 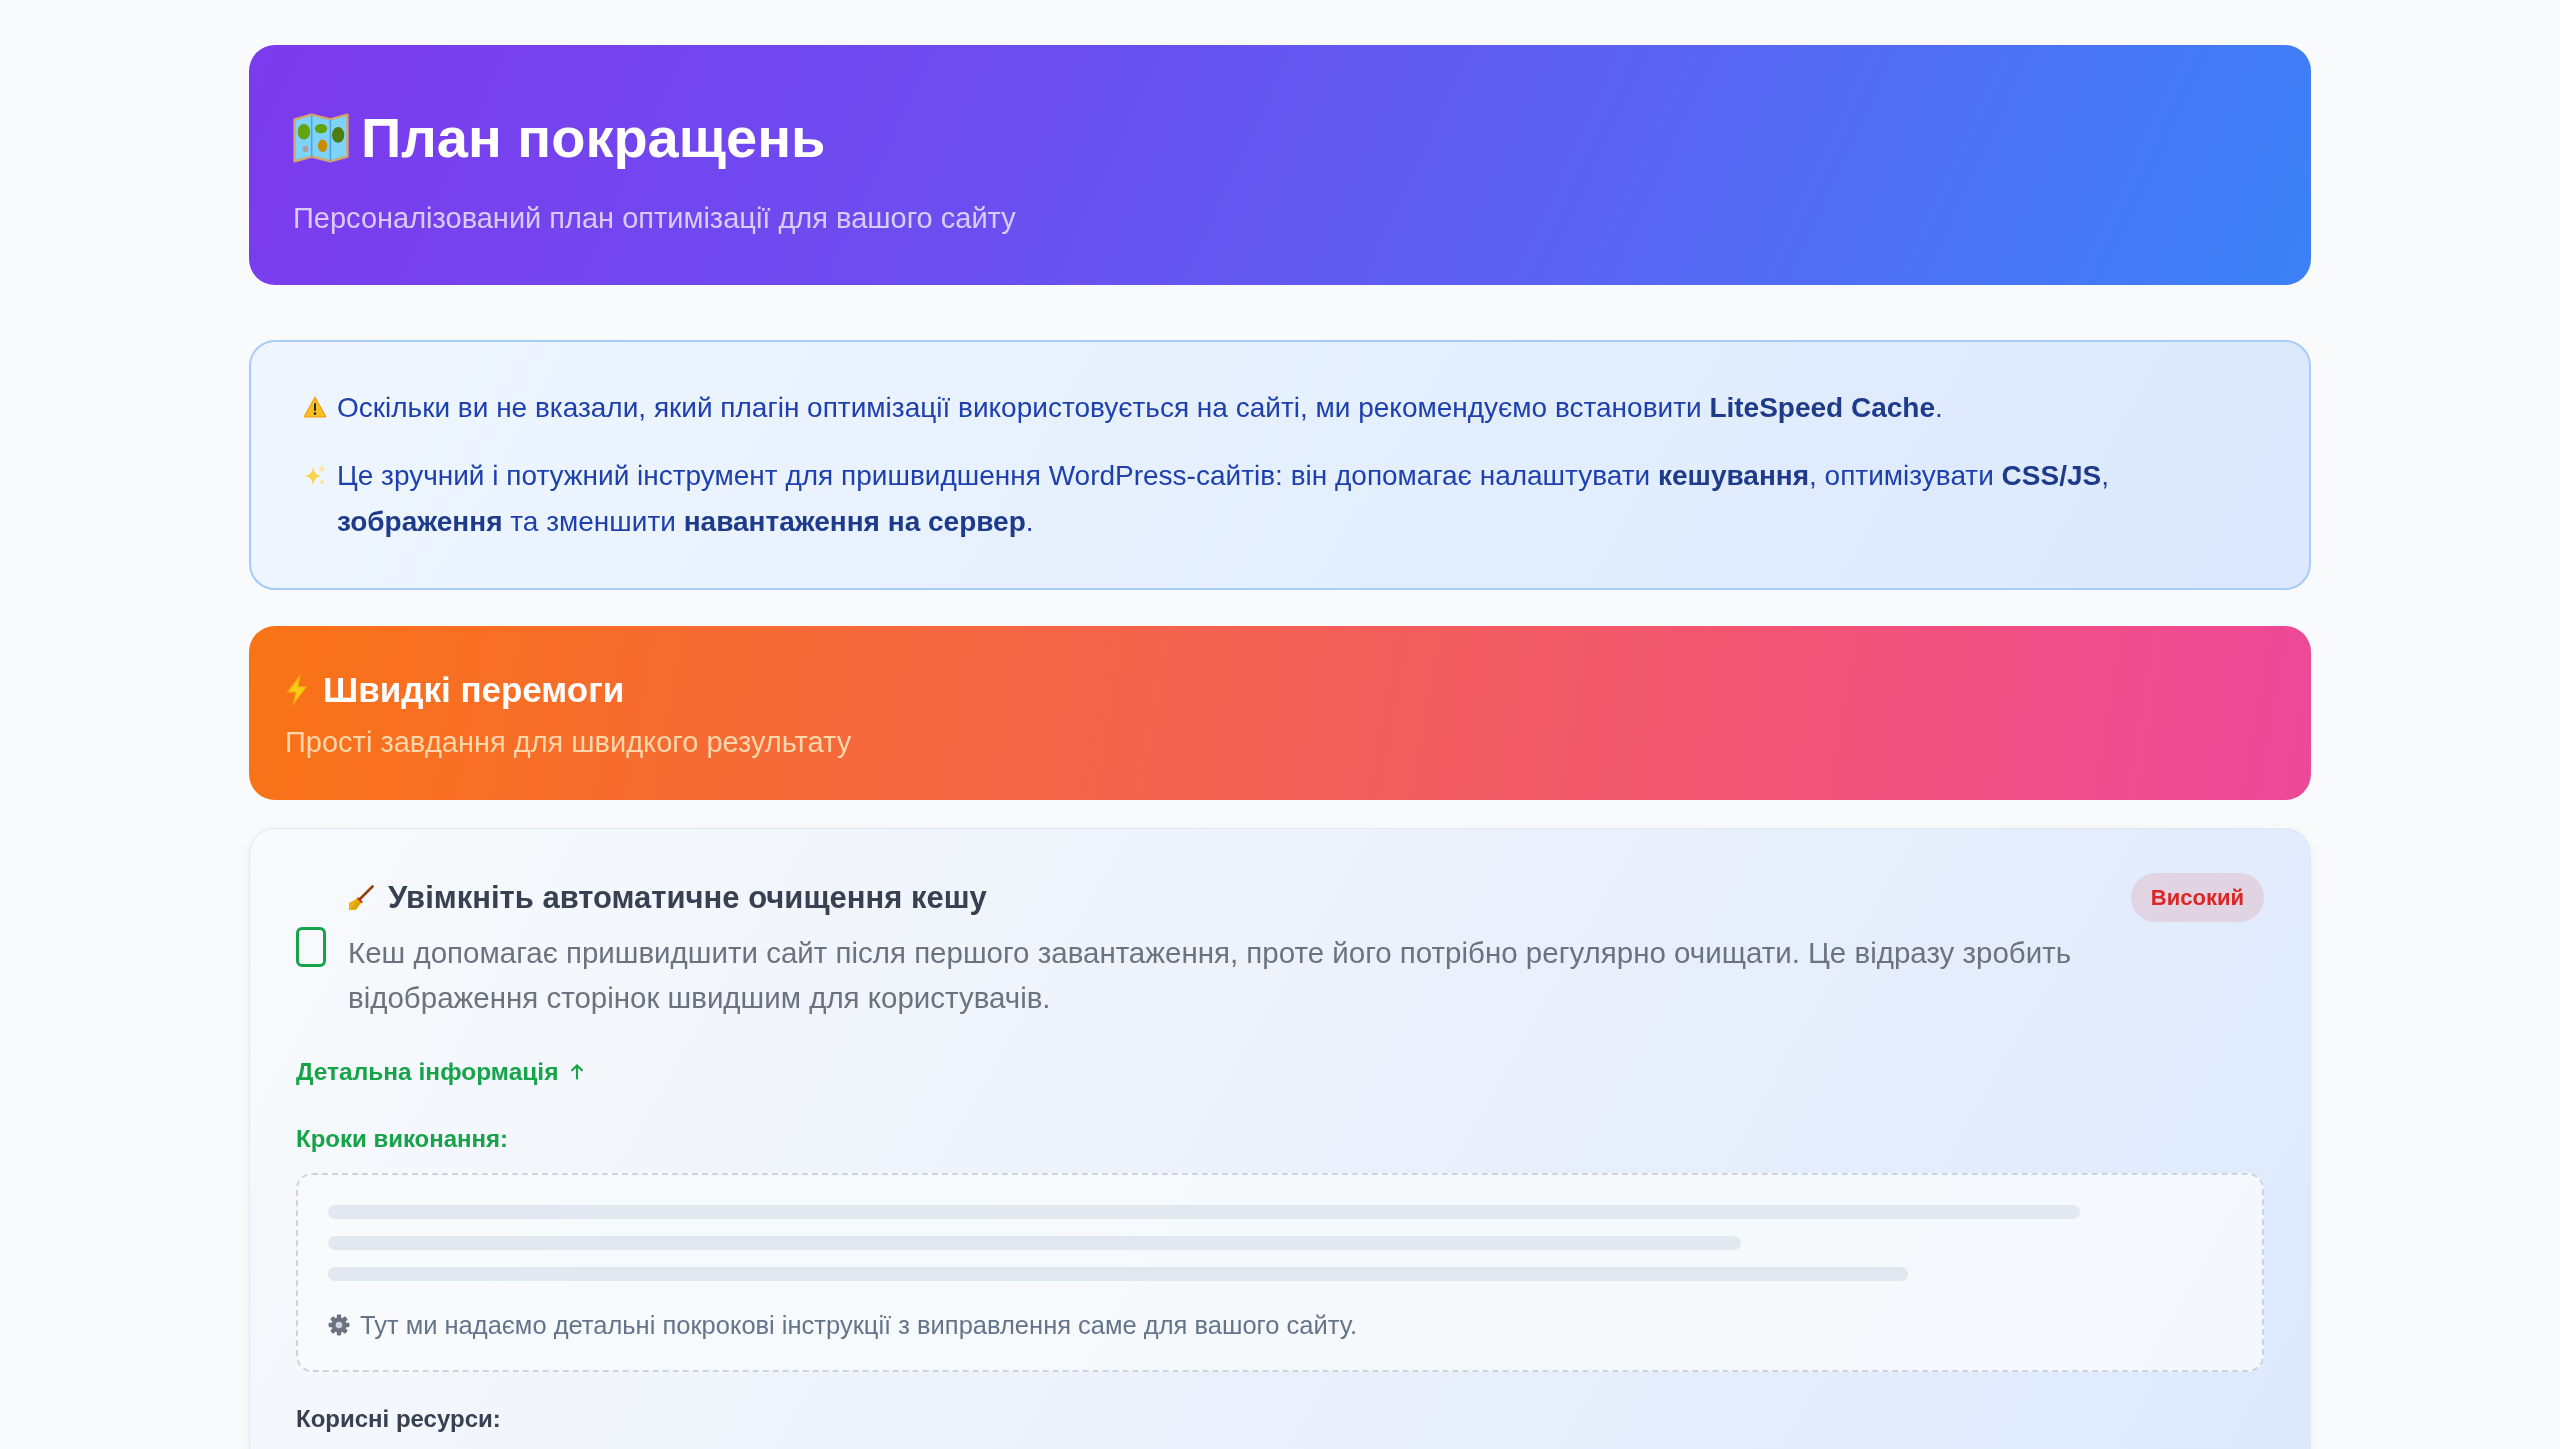 What do you see at coordinates (858, 1325) in the screenshot?
I see `steps-note: Тут ми надаємо детальні покрокові інструкції з виправлення саме для вашого сайту.` at bounding box center [858, 1325].